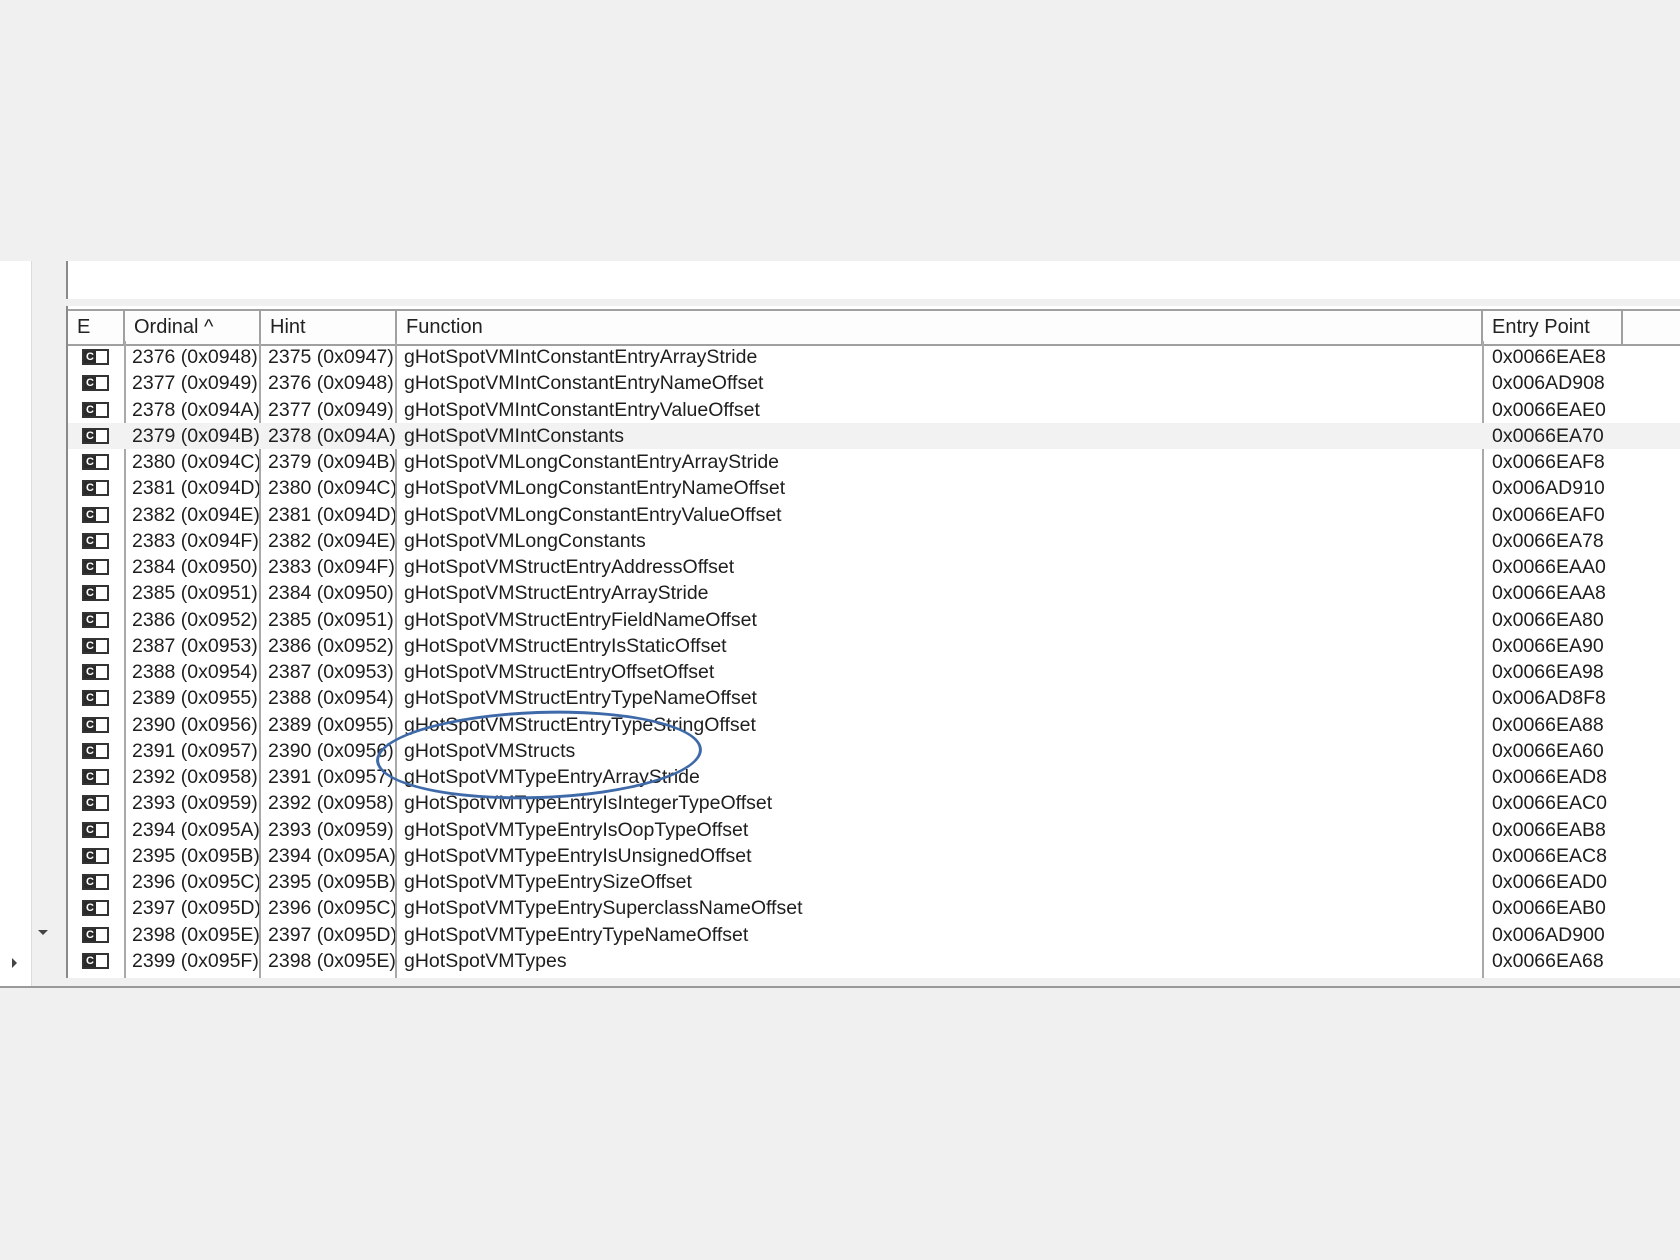 The height and width of the screenshot is (1260, 1680). Describe the element at coordinates (576, 934) in the screenshot. I see `function-cell: gHotSpotVMTypeEntryTypeNameOffset` at that location.